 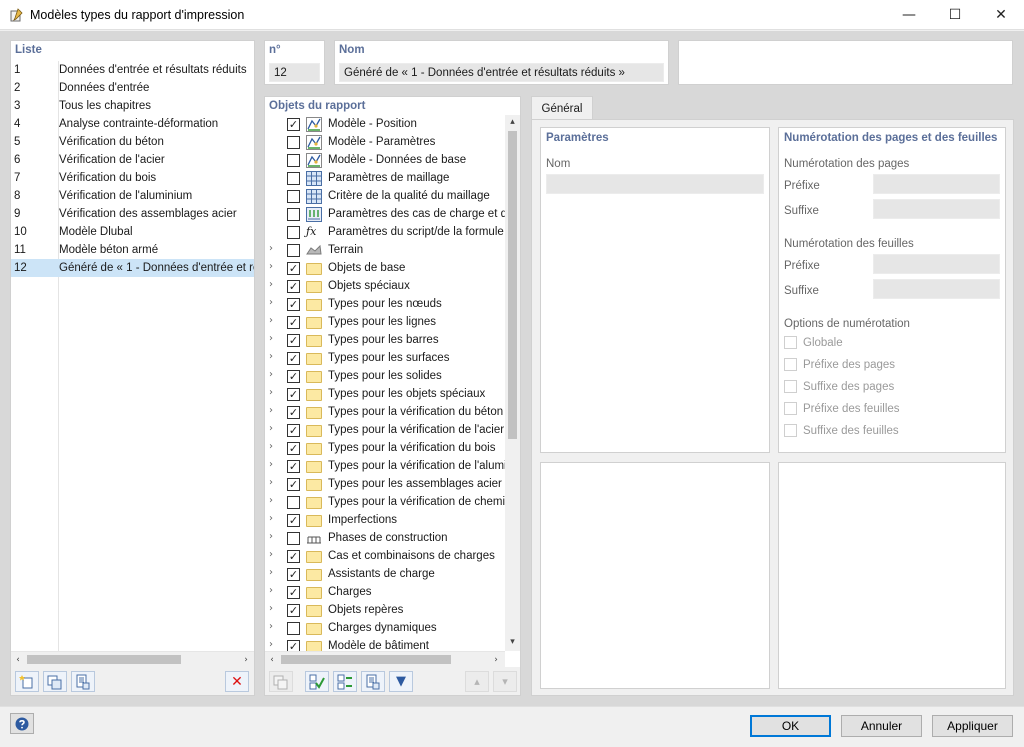 What do you see at coordinates (505, 681) in the screenshot?
I see `move-down-button: ▾` at bounding box center [505, 681].